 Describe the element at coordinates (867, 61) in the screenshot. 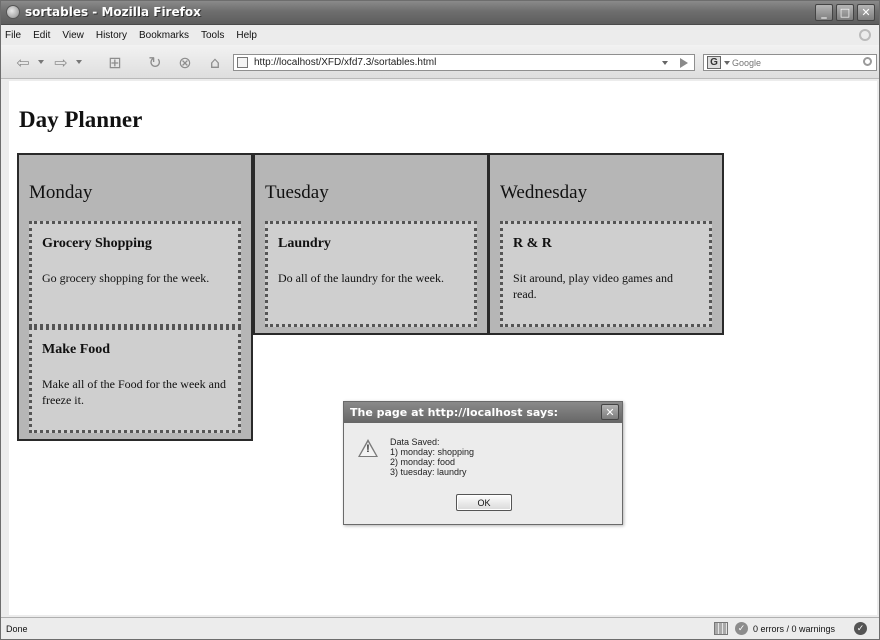

I see `search-icon` at that location.